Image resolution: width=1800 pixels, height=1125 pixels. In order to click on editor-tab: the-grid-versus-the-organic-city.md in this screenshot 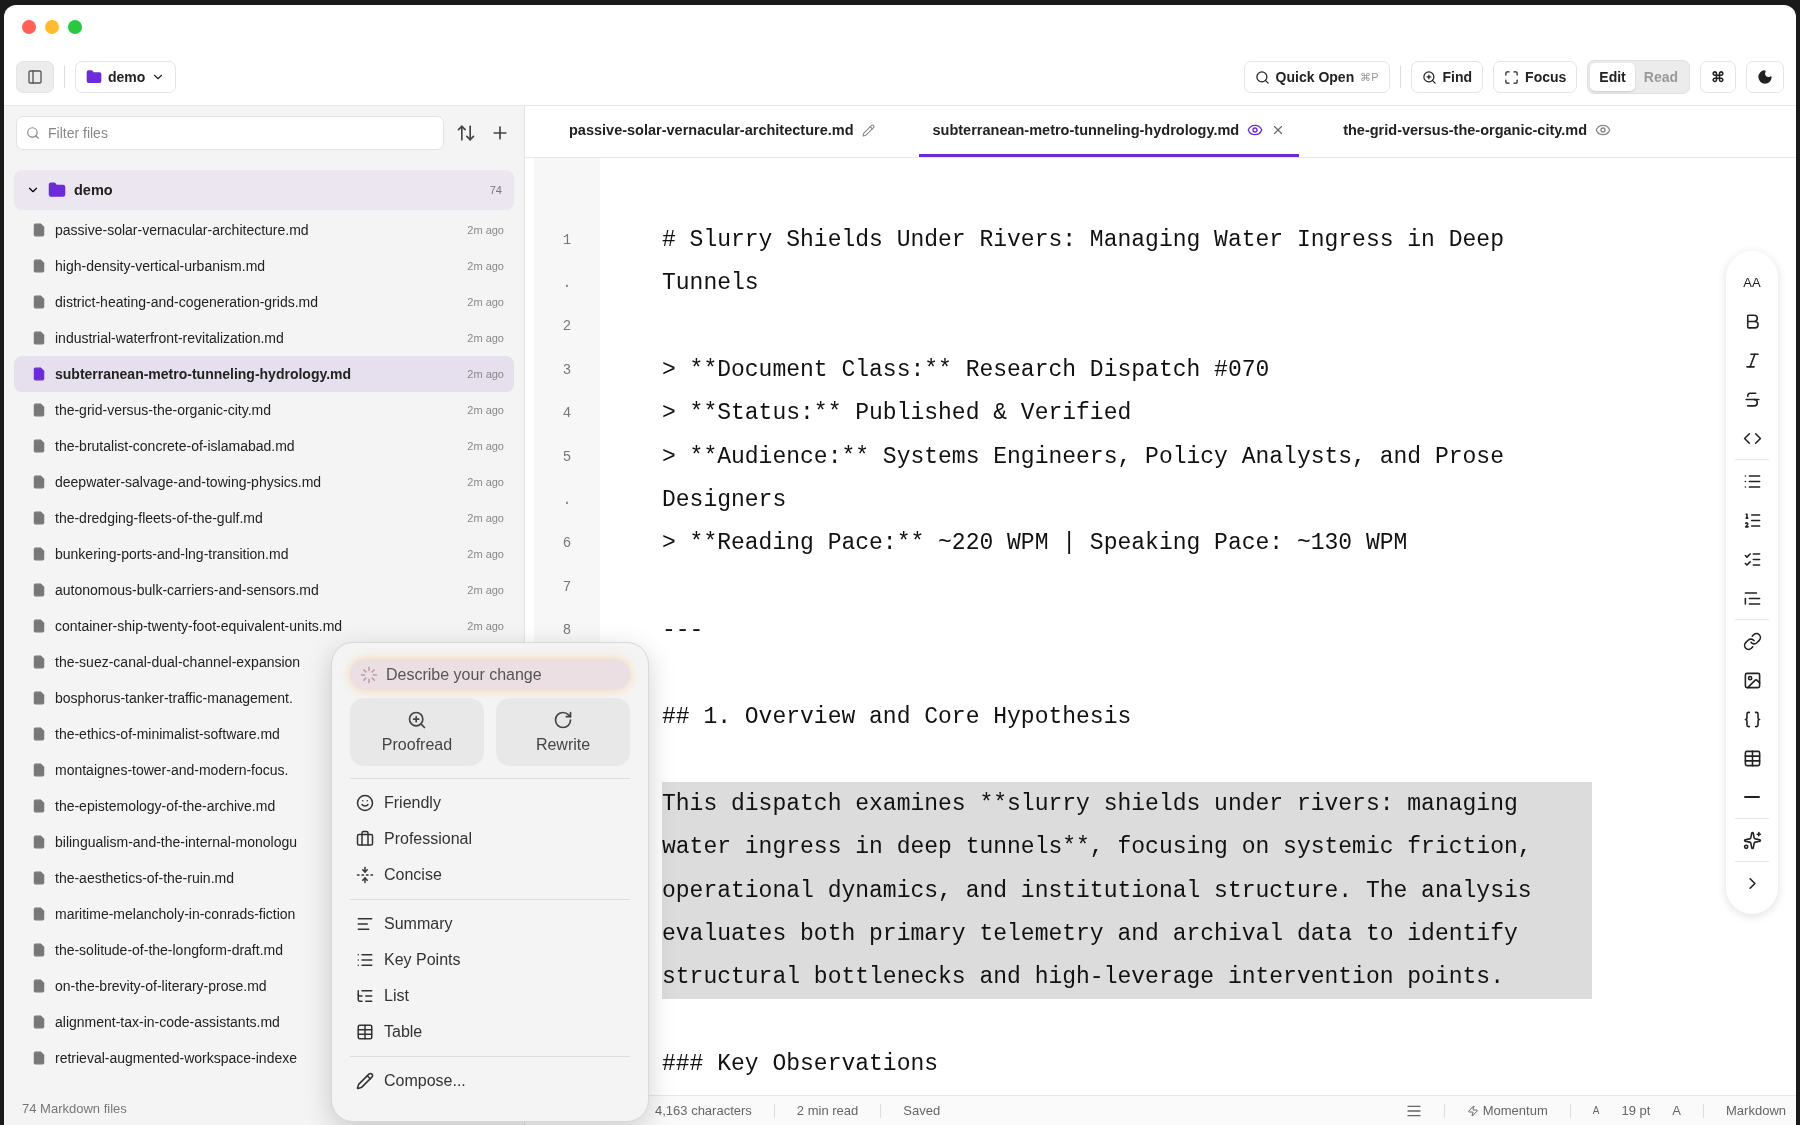, I will do `click(1477, 131)`.